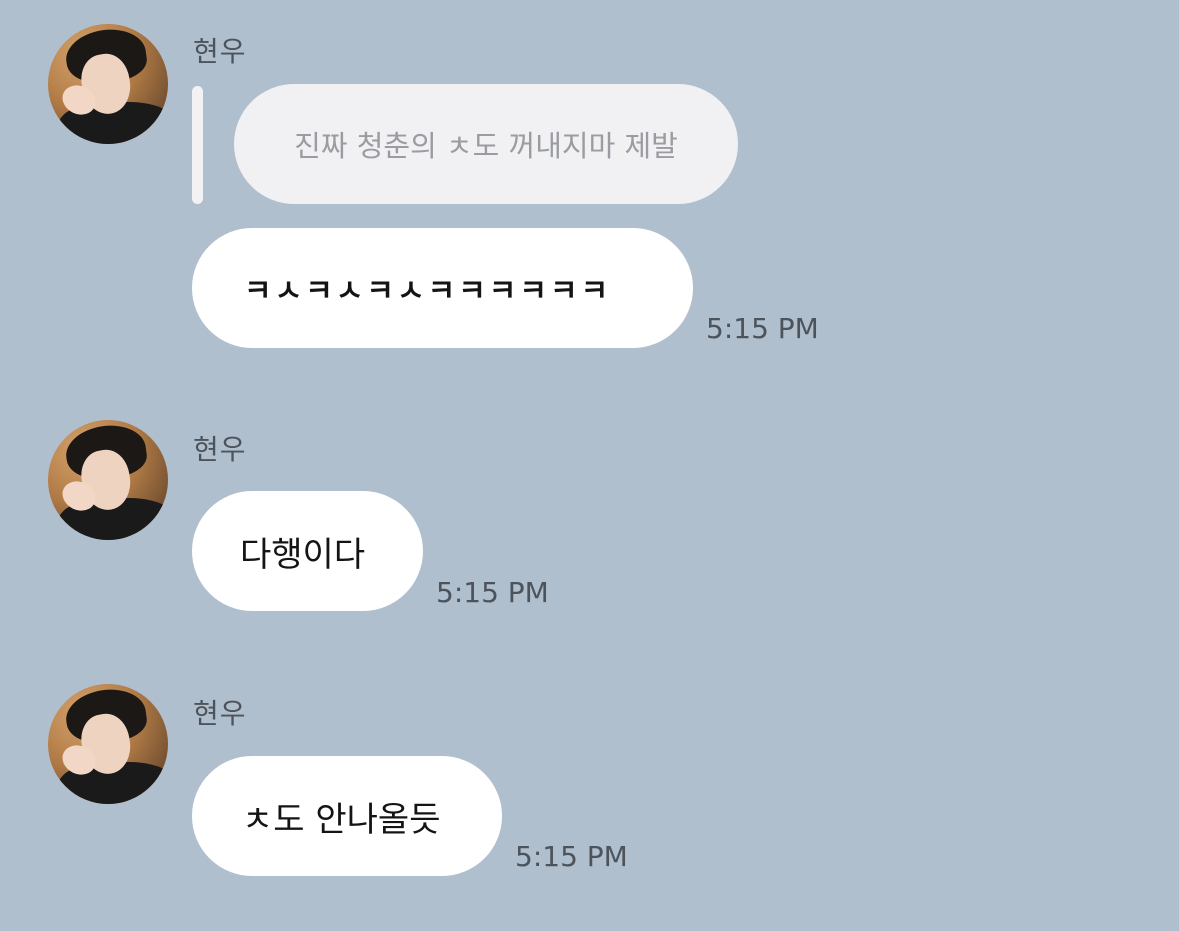 This screenshot has height=931, width=1179. Describe the element at coordinates (303, 554) in the screenshot. I see `message-text: 다행이다` at that location.